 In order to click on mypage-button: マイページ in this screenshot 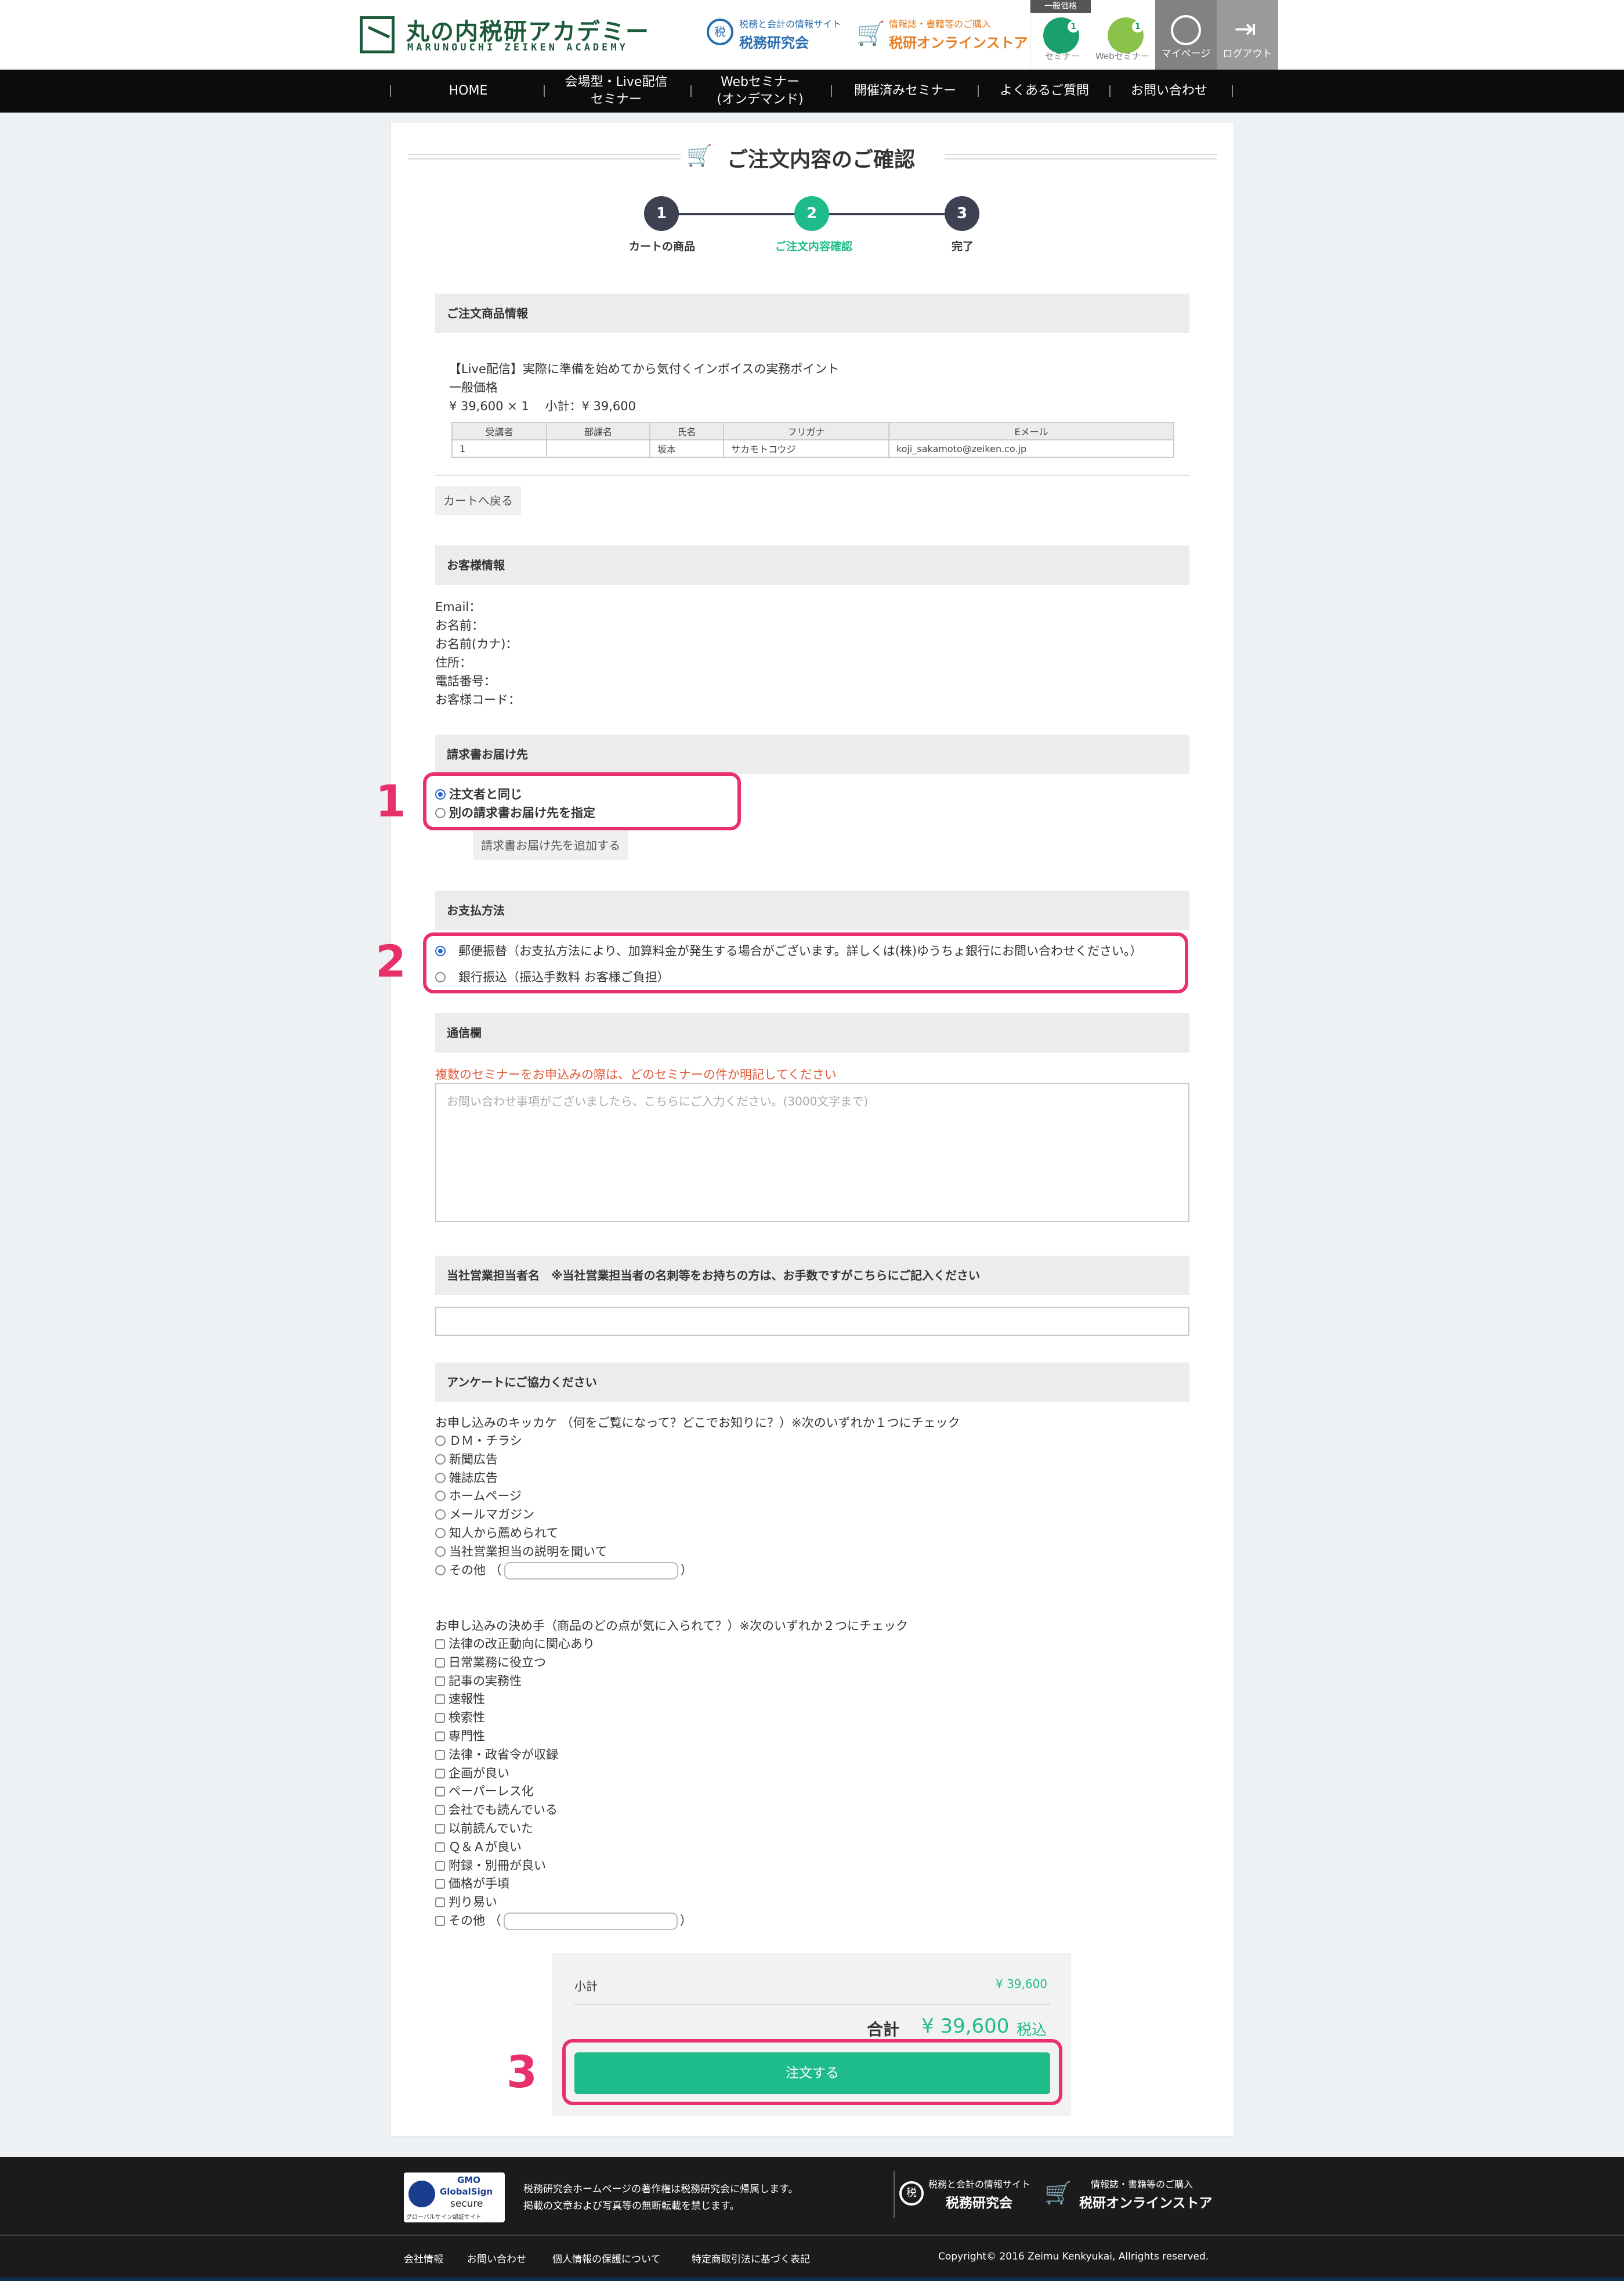, I will do `click(1186, 35)`.